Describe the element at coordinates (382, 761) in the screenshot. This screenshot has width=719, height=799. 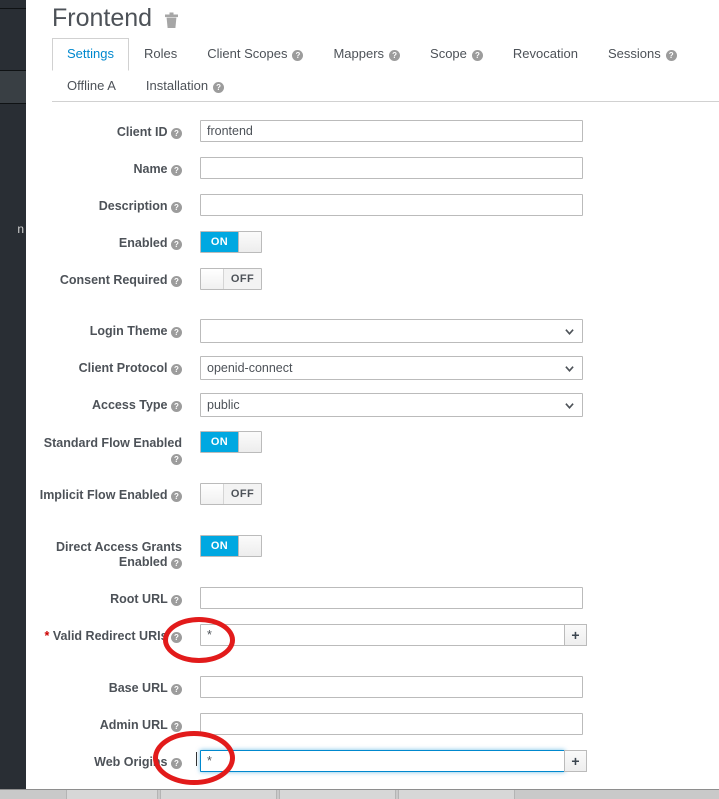
I see `web-origins-input` at that location.